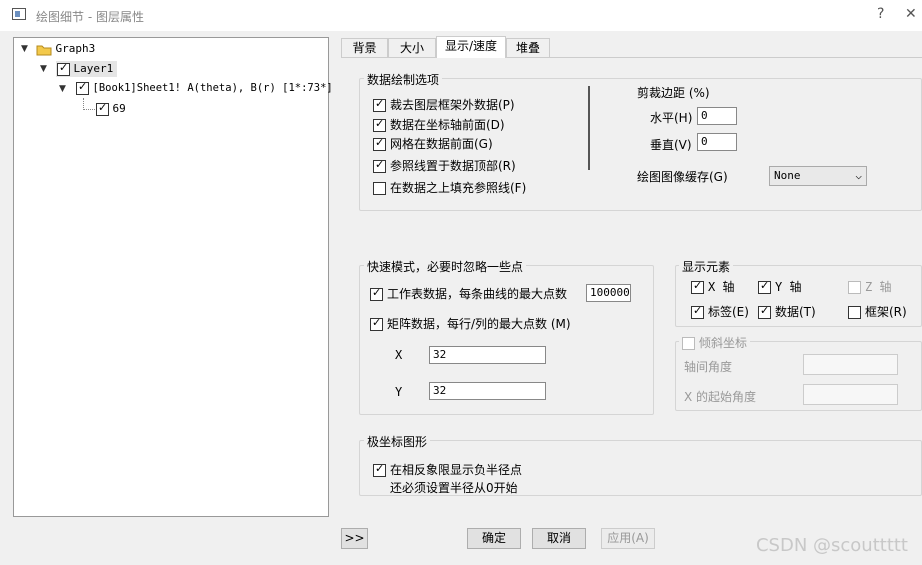 The width and height of the screenshot is (922, 565). Describe the element at coordinates (671, 145) in the screenshot. I see `clip-v-label: 垂直(V)` at that location.